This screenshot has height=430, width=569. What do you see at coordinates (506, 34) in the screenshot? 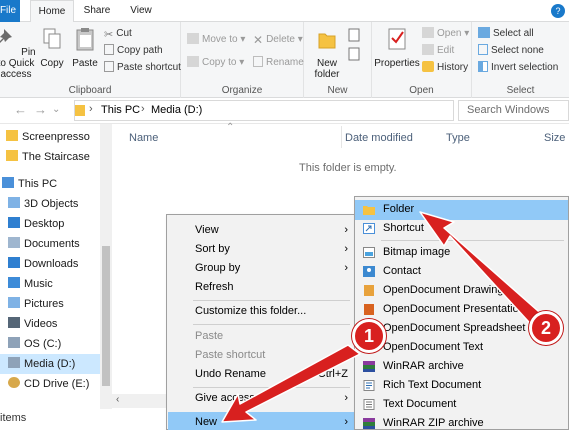
I see `select-all-button: Select all` at bounding box center [506, 34].